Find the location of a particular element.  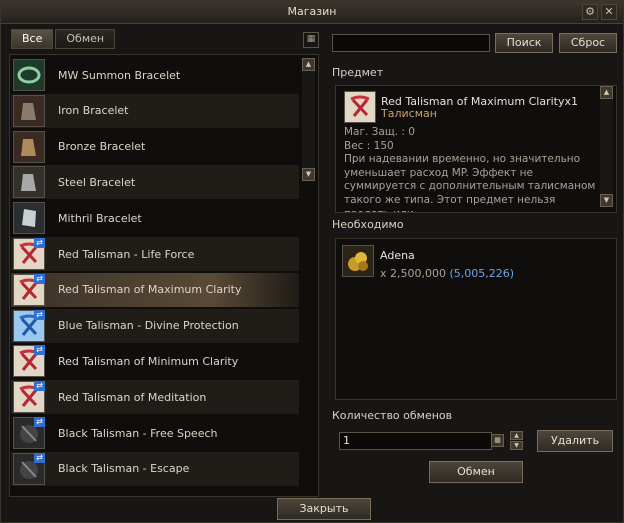

search-button: Поиск is located at coordinates (524, 43).